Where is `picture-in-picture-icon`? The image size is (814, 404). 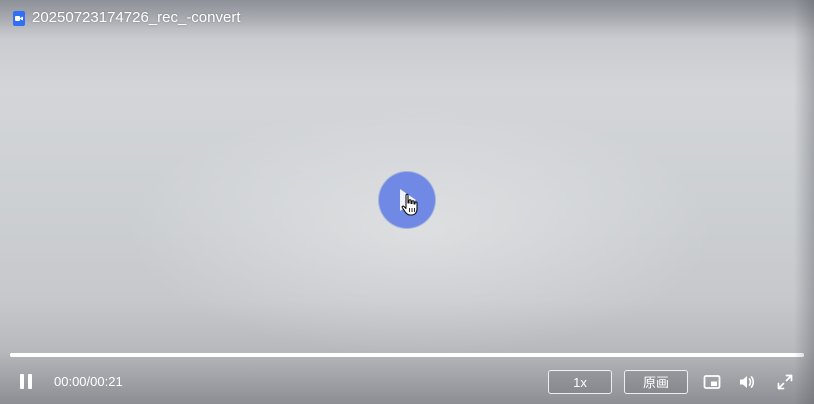 picture-in-picture-icon is located at coordinates (712, 382).